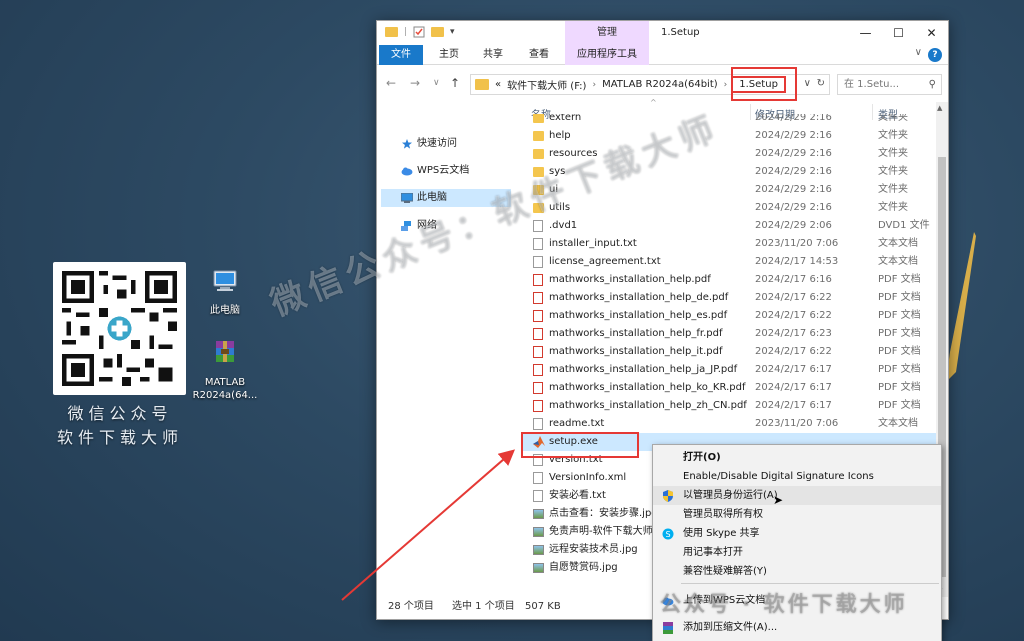  Describe the element at coordinates (546, 84) in the screenshot. I see `breadcrumb-drive: 软件下载大师 (F:)` at that location.